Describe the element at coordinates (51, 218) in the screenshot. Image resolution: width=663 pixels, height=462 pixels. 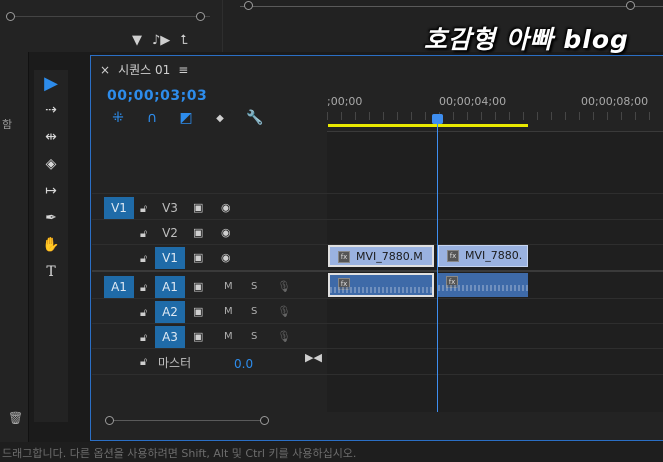
I see `pen-tool-icon: ✒` at that location.